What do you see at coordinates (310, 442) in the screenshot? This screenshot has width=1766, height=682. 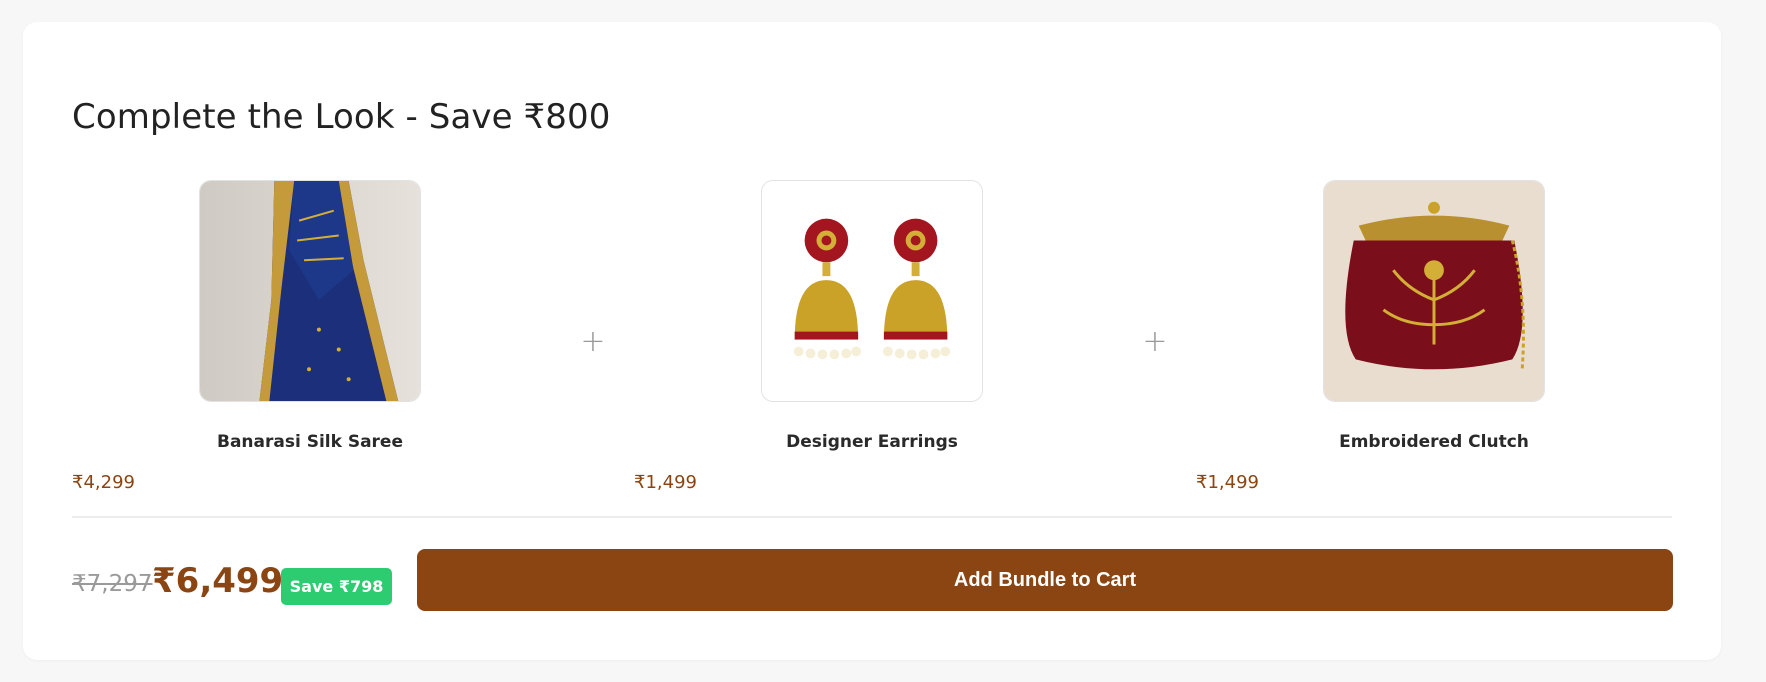 I see `product-name: Banarasi Silk Saree` at bounding box center [310, 442].